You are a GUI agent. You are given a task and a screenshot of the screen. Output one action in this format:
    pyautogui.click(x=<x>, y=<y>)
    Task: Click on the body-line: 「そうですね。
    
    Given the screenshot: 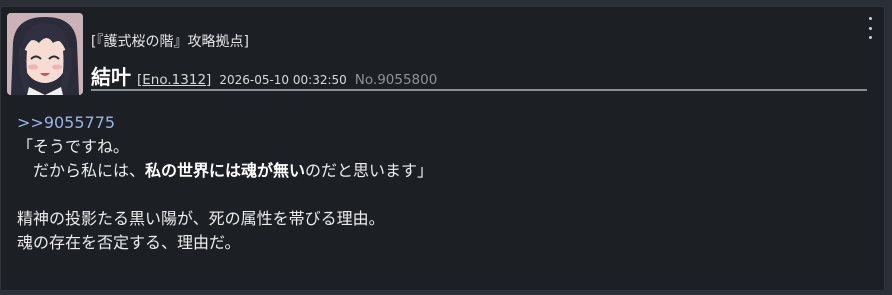 What is the action you would take?
    pyautogui.click(x=73, y=146)
    